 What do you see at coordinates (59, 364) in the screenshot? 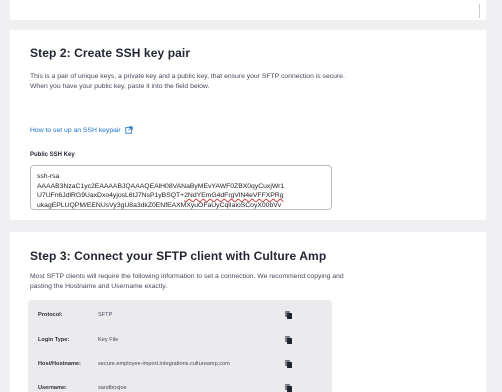
I see `row-label: Host/Hostname:` at bounding box center [59, 364].